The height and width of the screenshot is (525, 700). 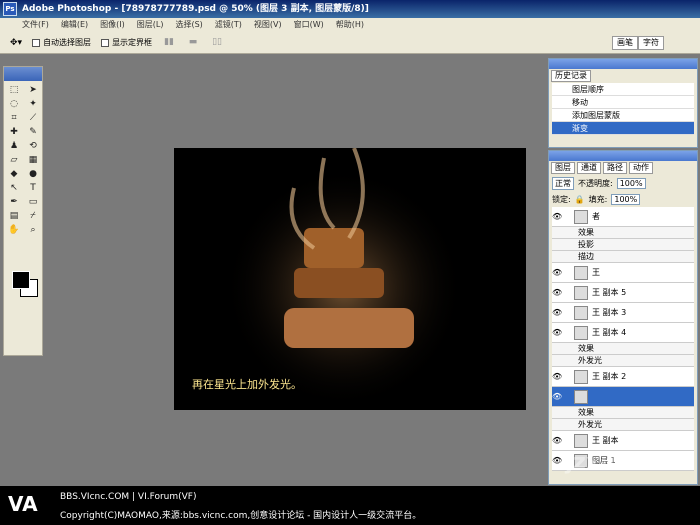 I want to click on crop-tool-icon: ⌗, so click(x=14, y=118).